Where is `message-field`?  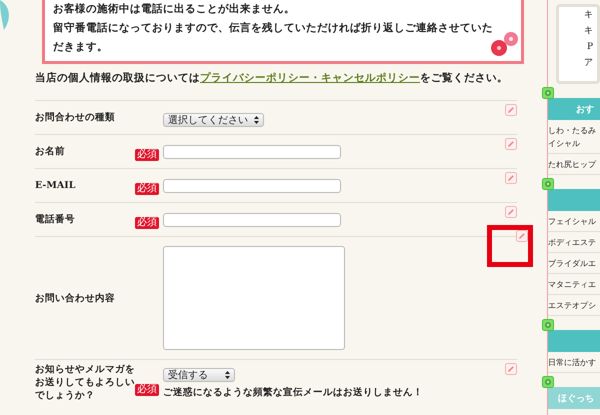
message-field is located at coordinates (254, 298).